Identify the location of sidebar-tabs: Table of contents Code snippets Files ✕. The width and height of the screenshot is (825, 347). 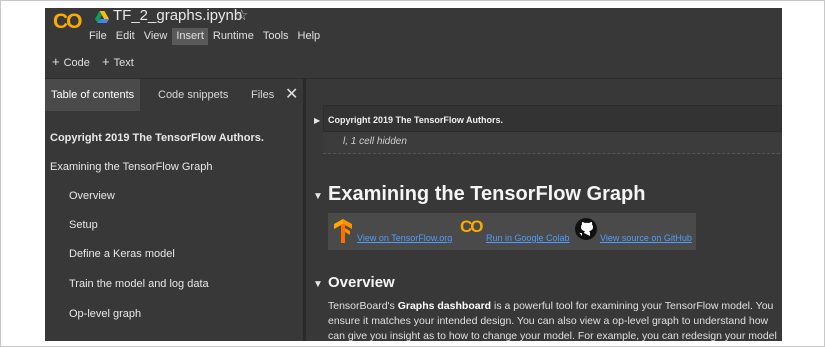
(174, 95).